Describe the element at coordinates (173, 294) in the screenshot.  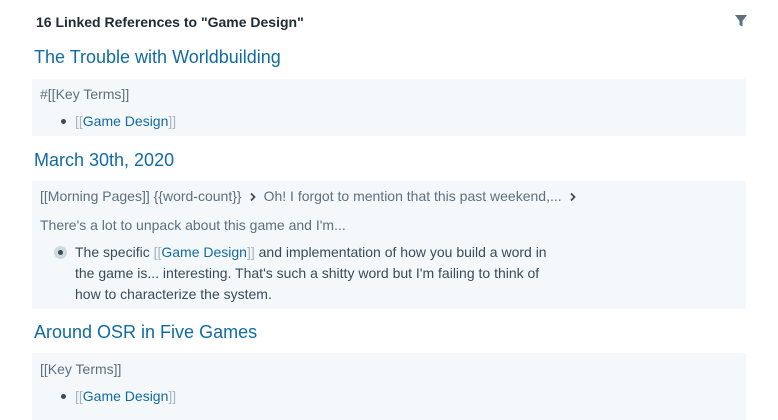
I see `child-line-3: how to characterize the system.` at that location.